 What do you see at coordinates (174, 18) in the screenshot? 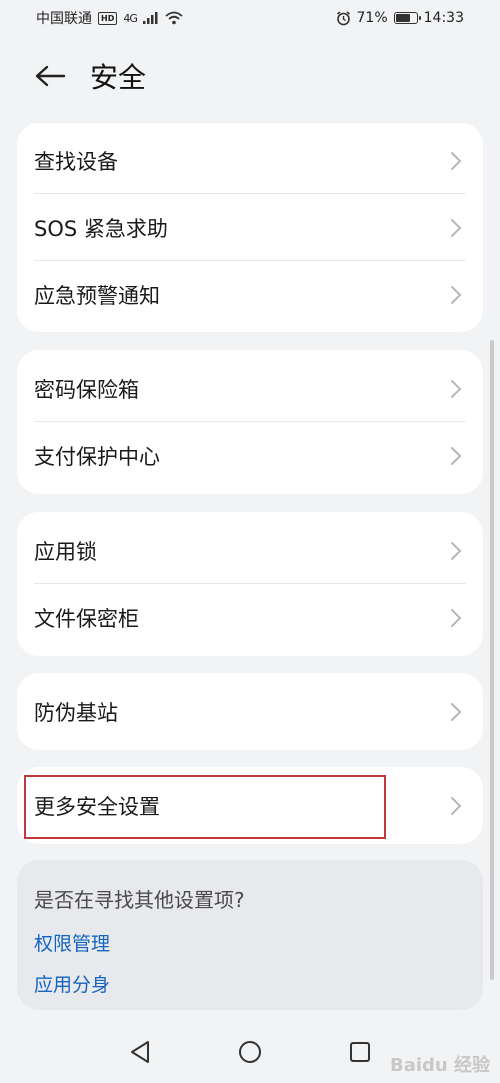
I see `wifi-icon` at bounding box center [174, 18].